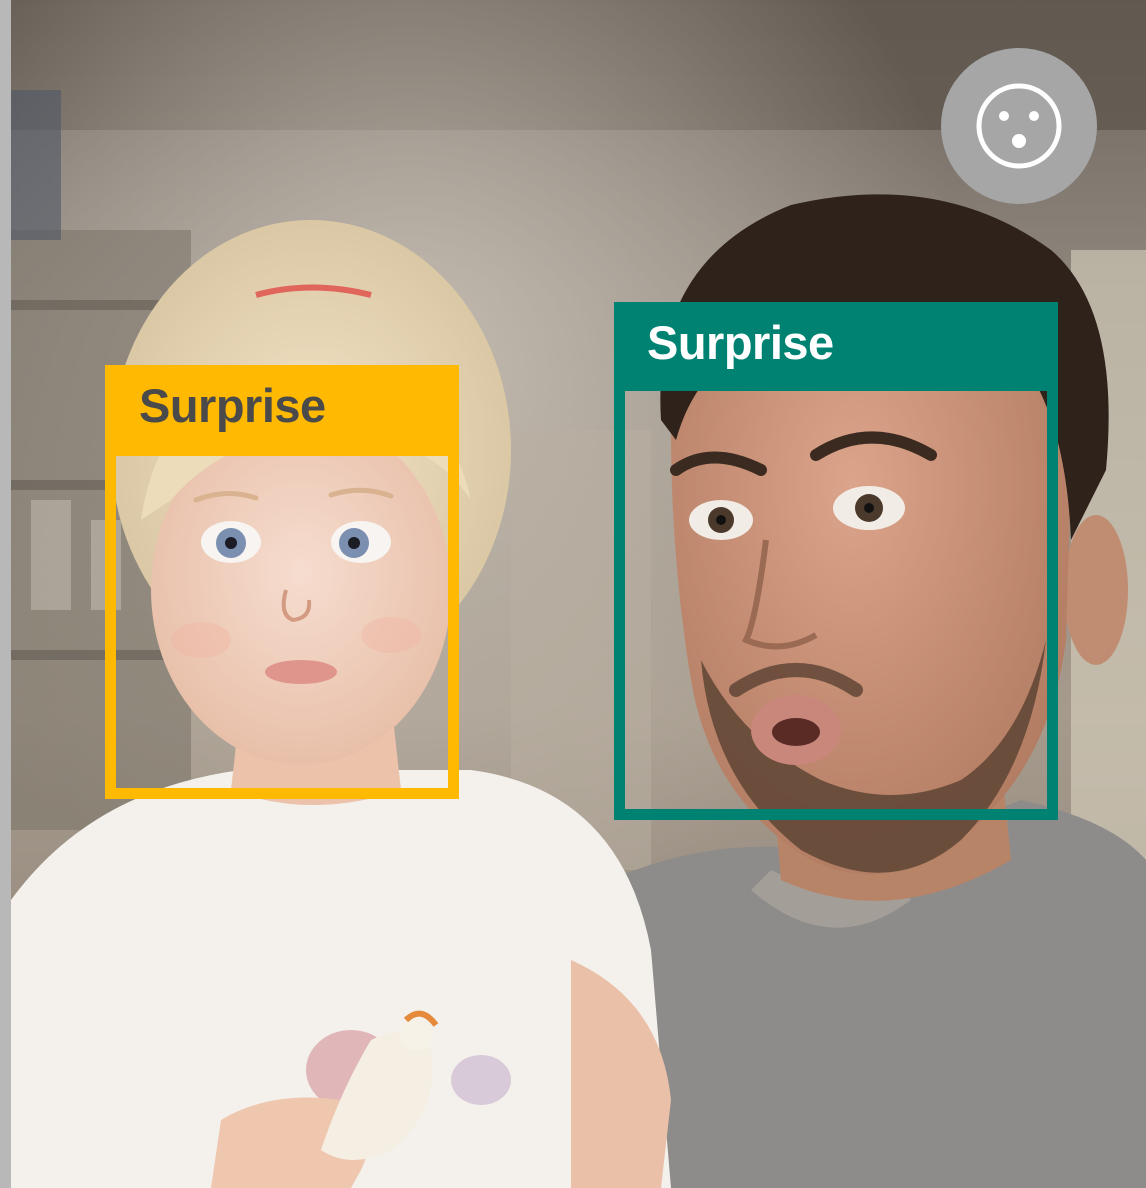 This screenshot has width=1146, height=1188. What do you see at coordinates (5, 594) in the screenshot?
I see `left-edge-bar` at bounding box center [5, 594].